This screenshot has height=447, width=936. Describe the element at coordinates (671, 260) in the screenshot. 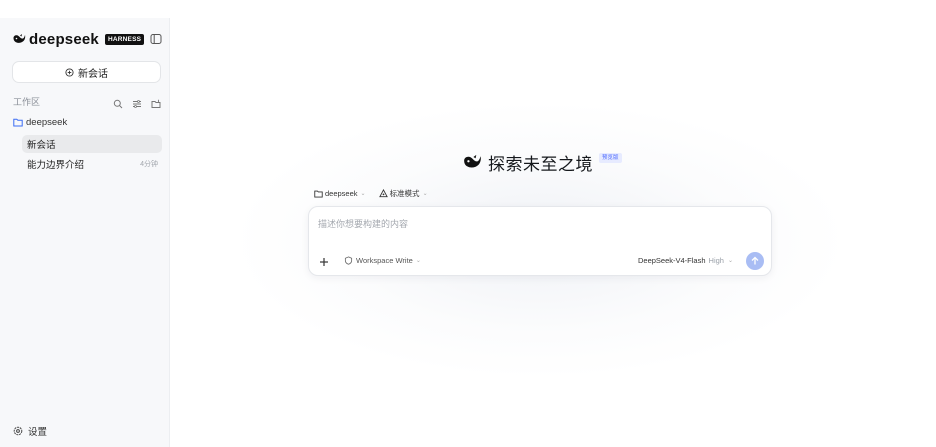

I see `model-name: DeepSeek-V4-Flash` at that location.